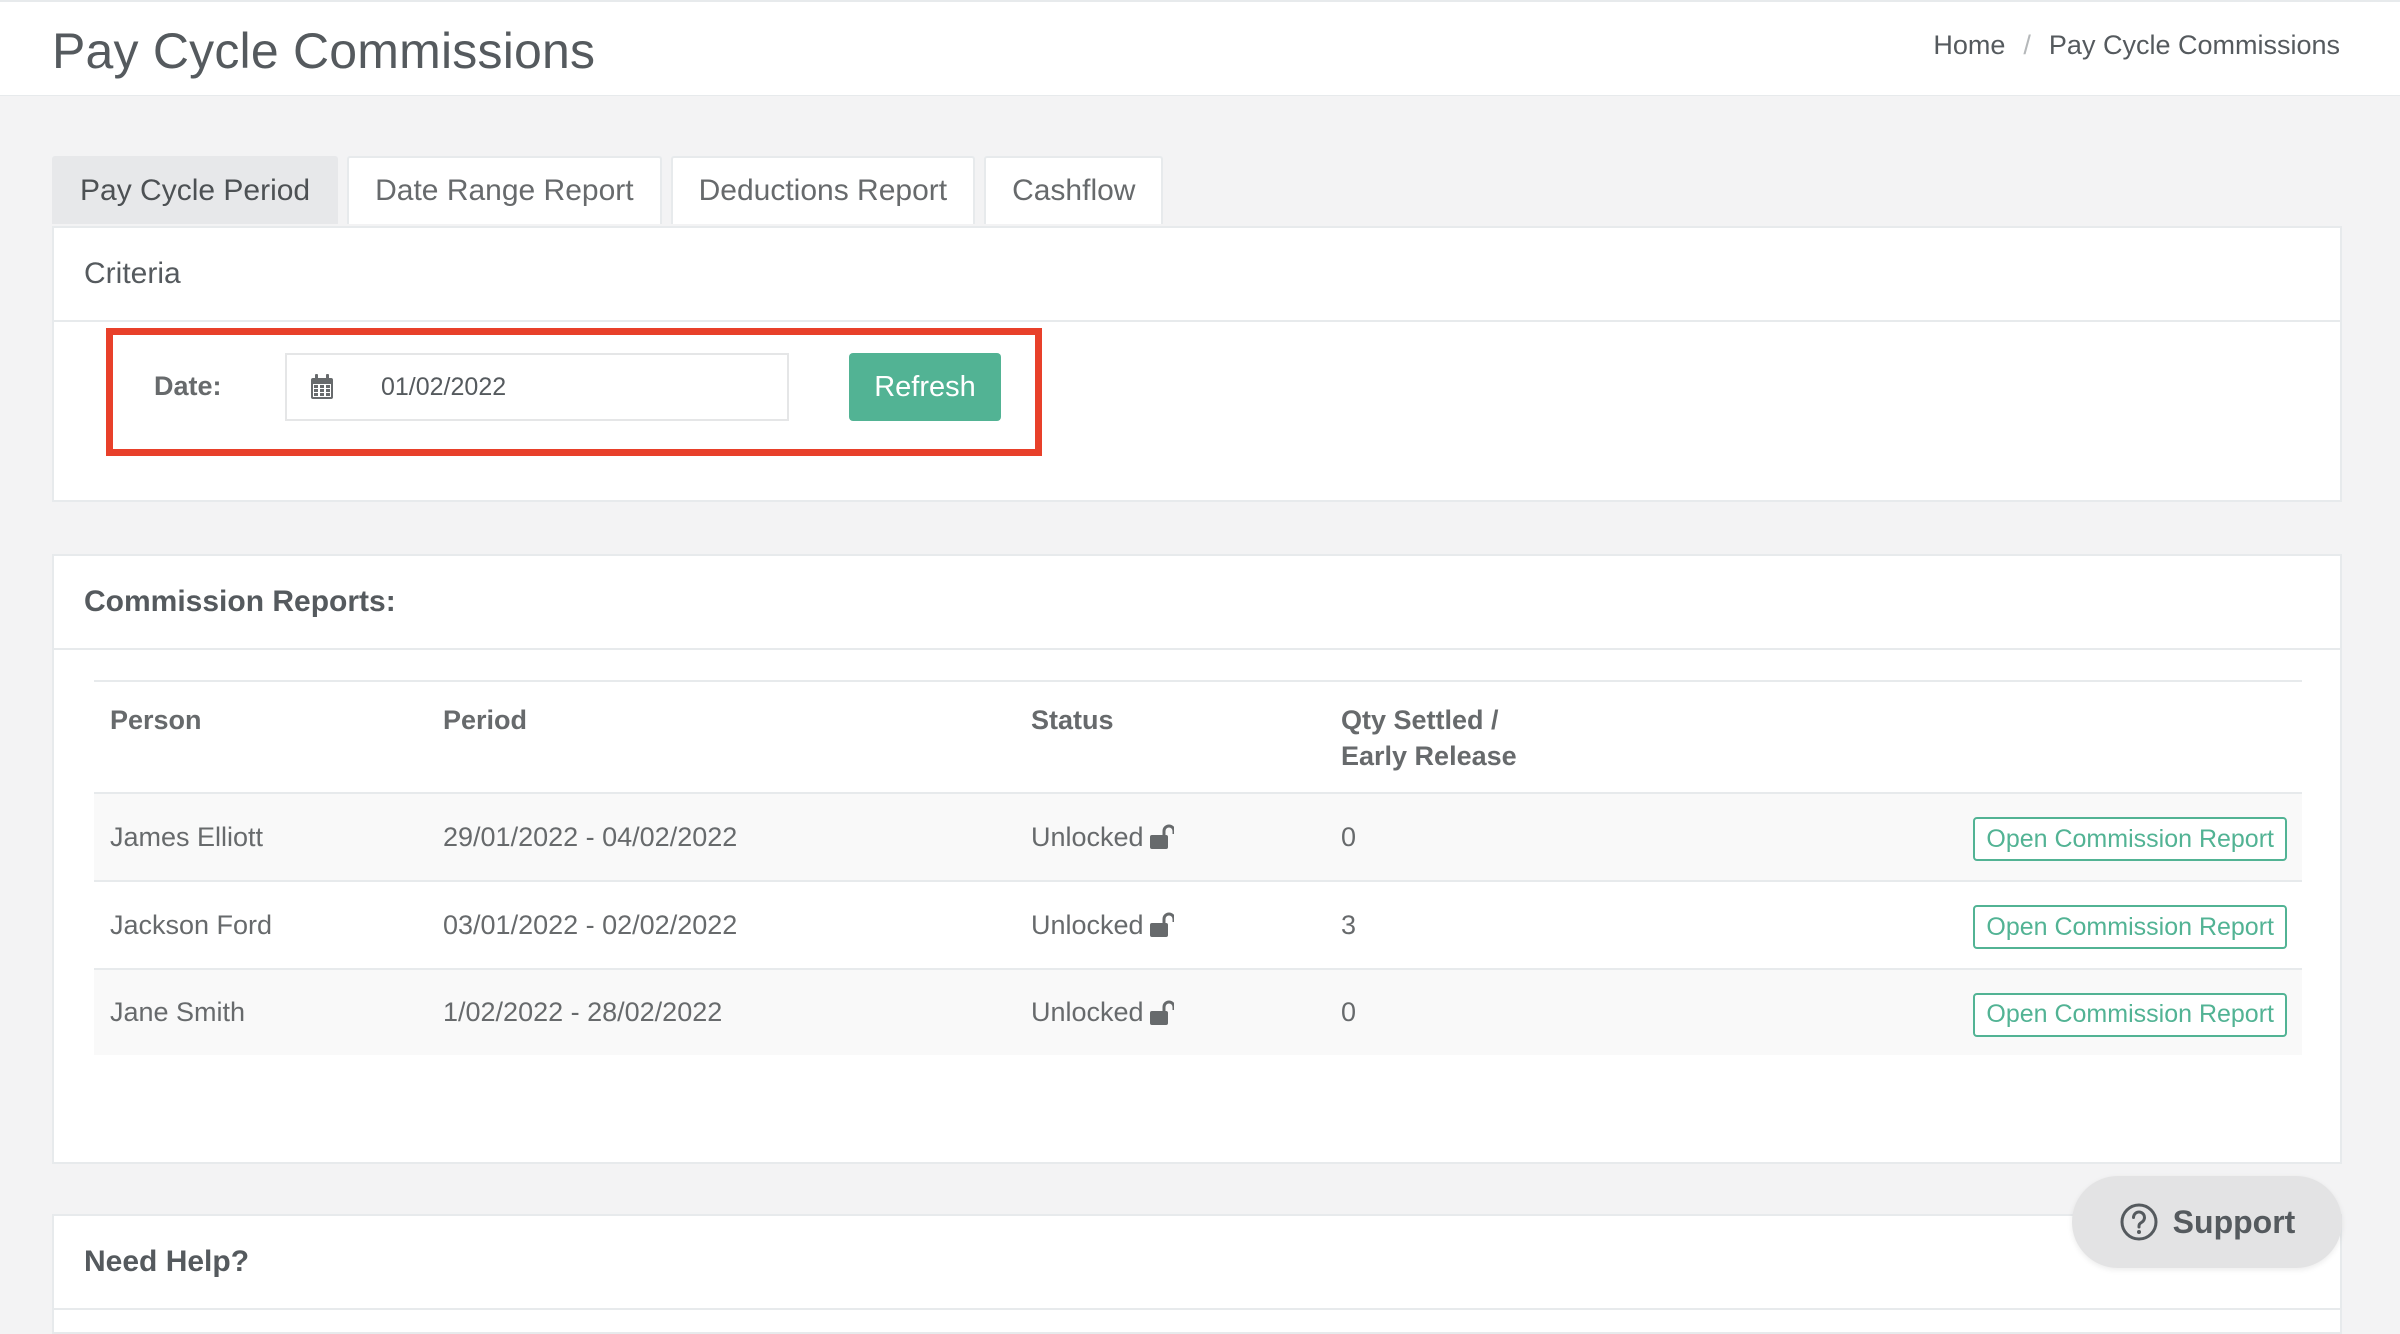  I want to click on cell-person: Jackson Ford, so click(260, 925).